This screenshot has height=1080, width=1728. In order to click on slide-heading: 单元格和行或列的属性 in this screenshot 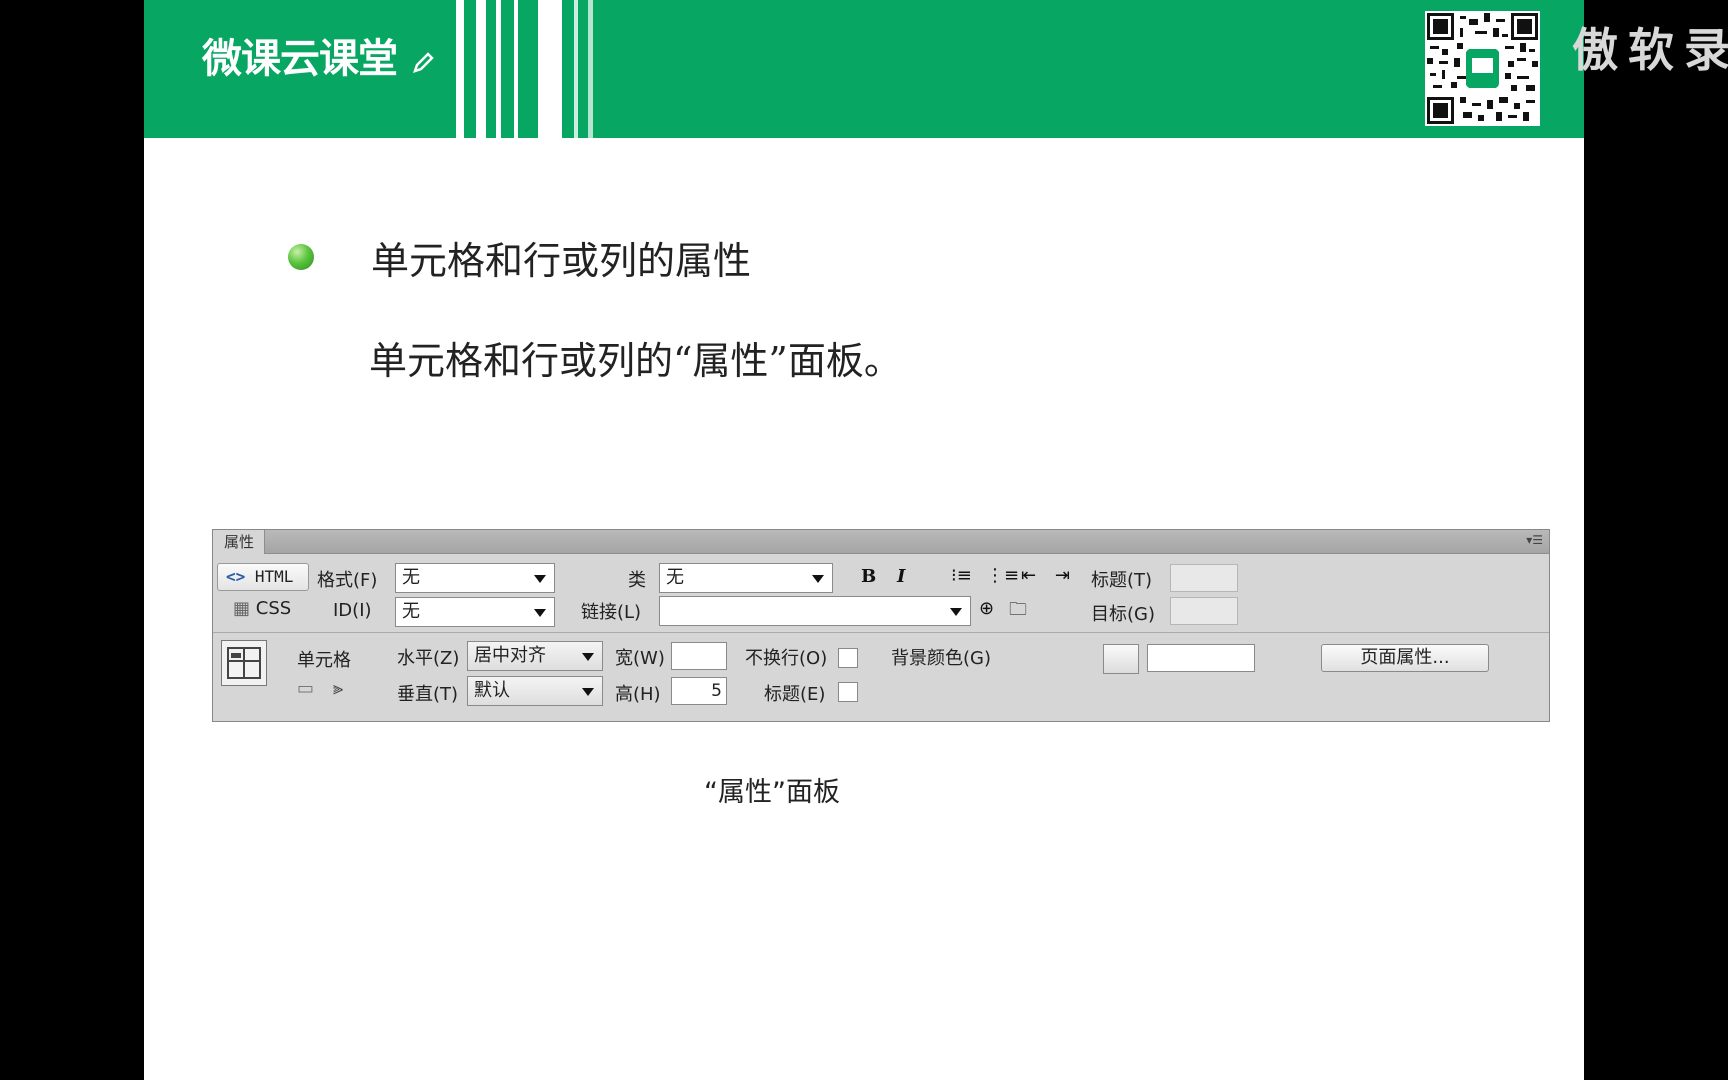, I will do `click(561, 261)`.